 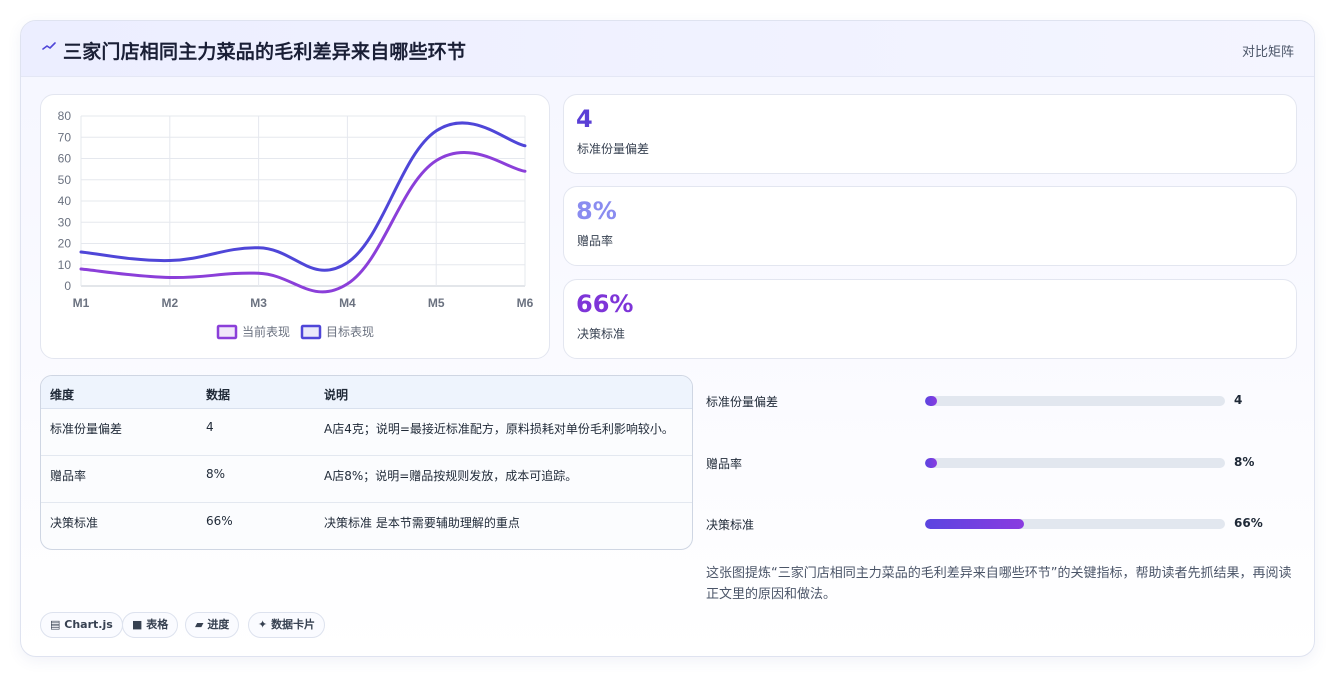 I want to click on tag-data-card: ✦ 数据卡片, so click(x=287, y=625).